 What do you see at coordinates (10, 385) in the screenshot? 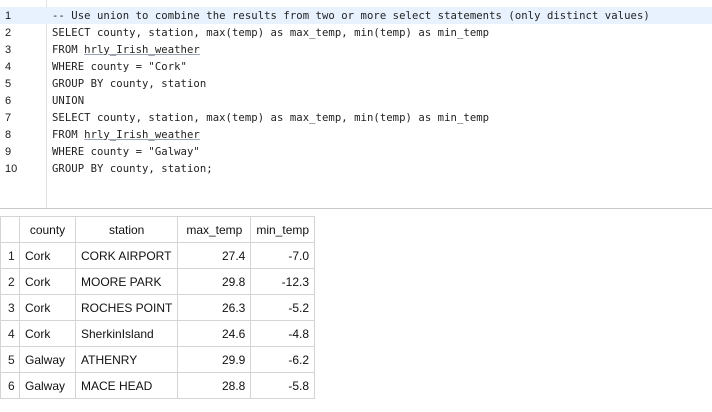
I see `row-number: 6` at bounding box center [10, 385].